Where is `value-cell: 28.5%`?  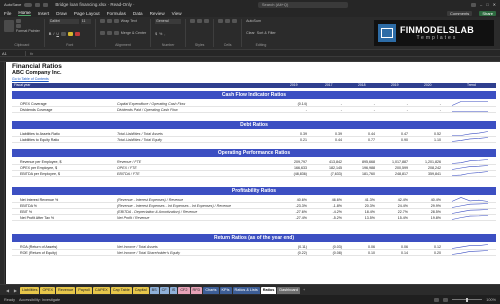
value-cell: 28.5% is located at coordinates (426, 212).